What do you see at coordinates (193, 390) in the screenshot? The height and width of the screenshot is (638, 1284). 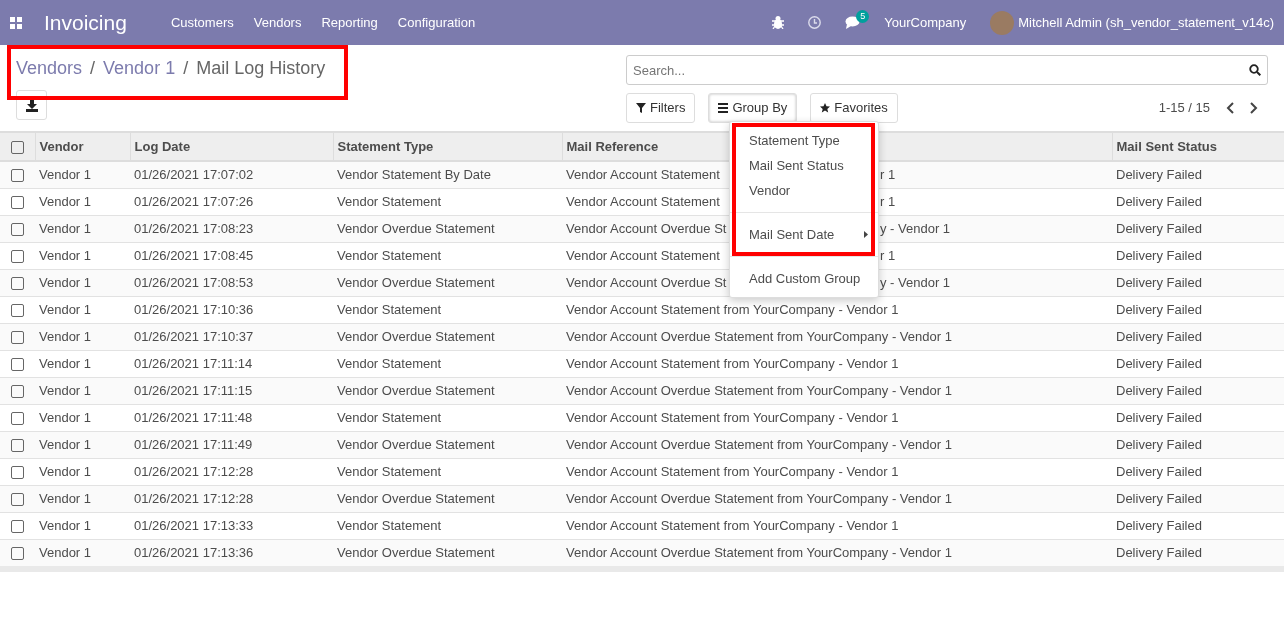 I see `table-cell: 01/26/2021 17:11:15` at bounding box center [193, 390].